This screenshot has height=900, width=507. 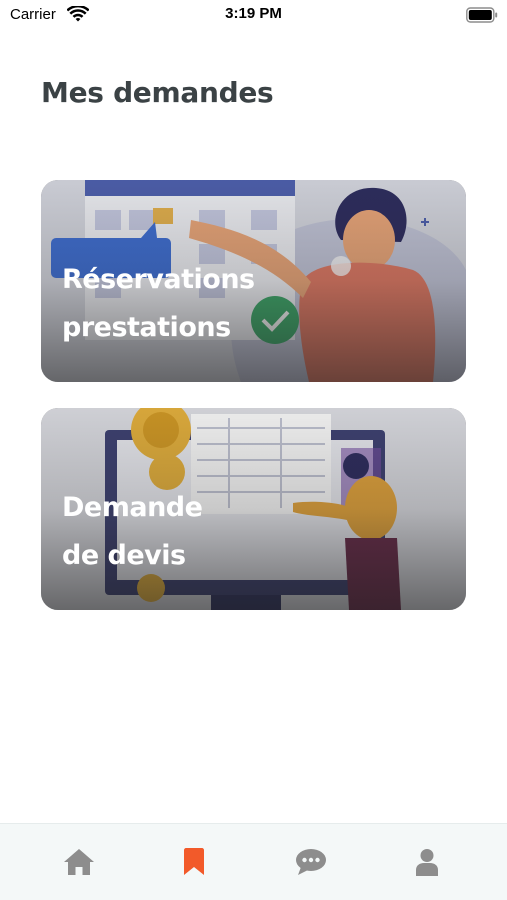 What do you see at coordinates (212, 532) in the screenshot?
I see `card-title: Demande de devis` at bounding box center [212, 532].